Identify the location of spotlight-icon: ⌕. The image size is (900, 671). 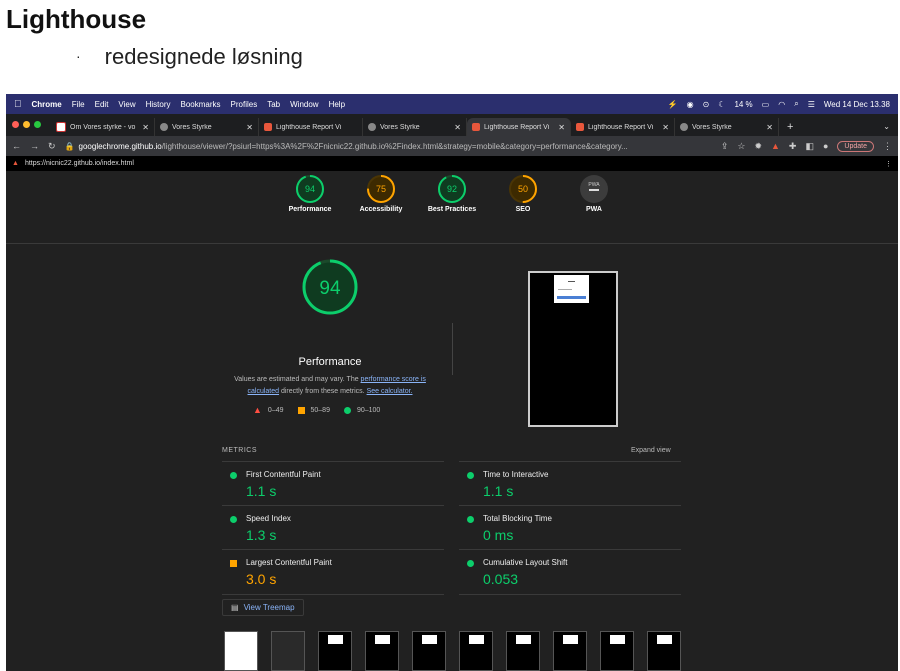
(796, 104).